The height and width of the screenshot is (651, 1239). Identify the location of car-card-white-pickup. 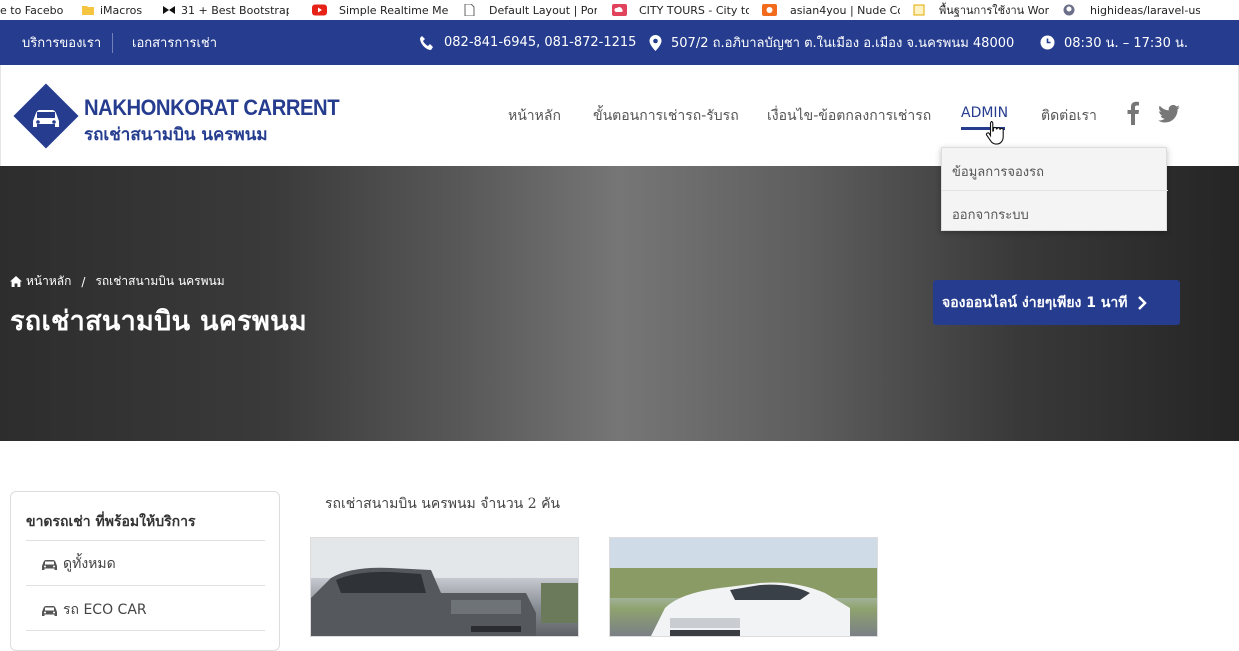
(743, 587).